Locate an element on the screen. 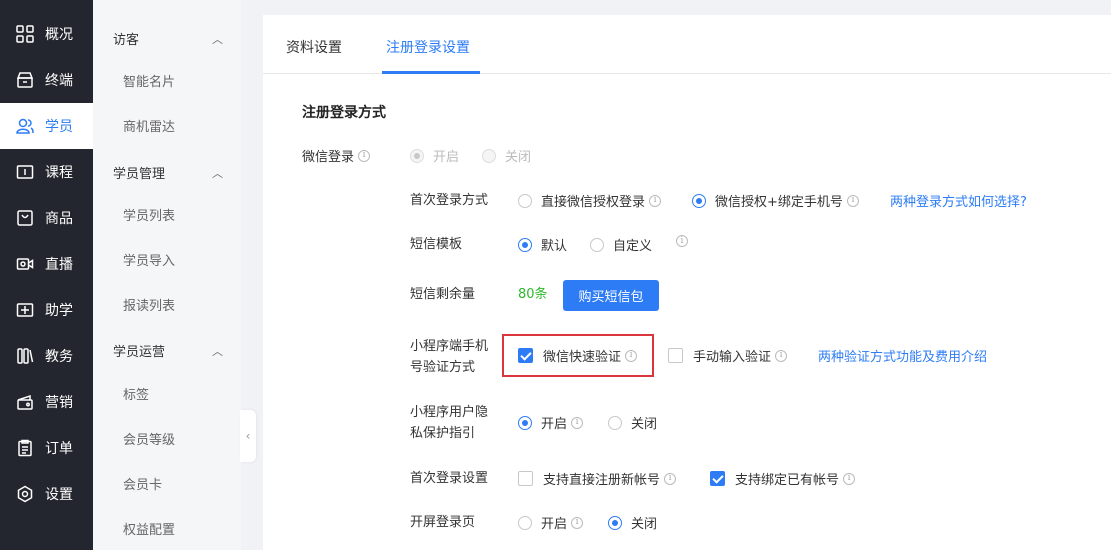  subnav-group-student-ops: 学员运营 ︿ is located at coordinates (168, 351).